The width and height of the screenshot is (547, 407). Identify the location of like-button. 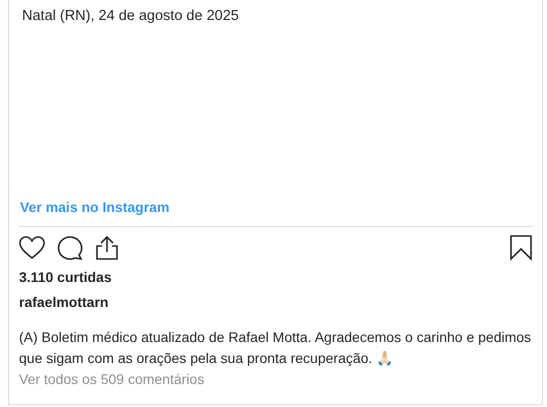
(32, 248).